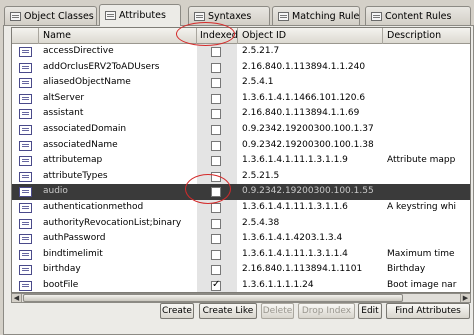 This screenshot has height=335, width=474. I want to click on tab-attributes: Attributes, so click(140, 15).